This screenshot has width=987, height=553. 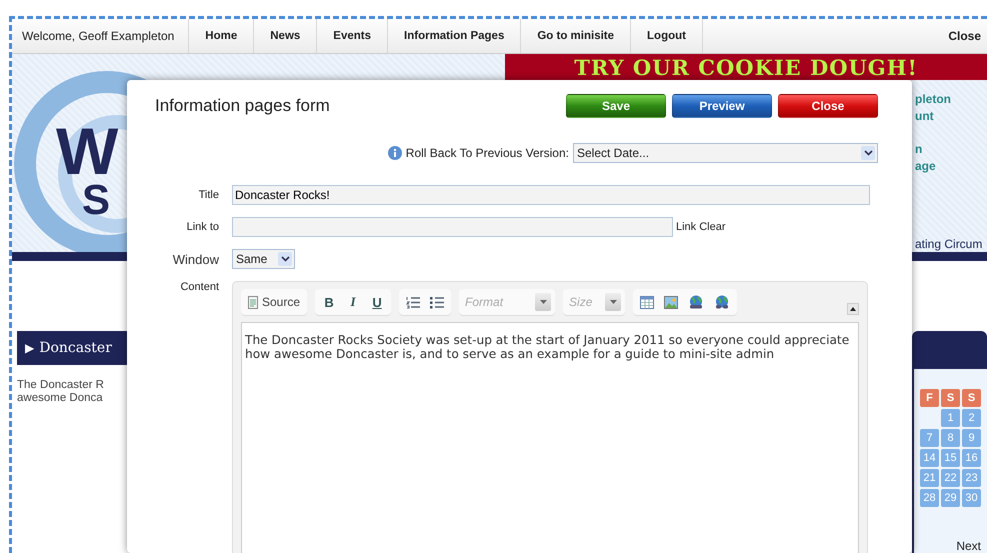 I want to click on sidebar-link: unt, so click(x=951, y=116).